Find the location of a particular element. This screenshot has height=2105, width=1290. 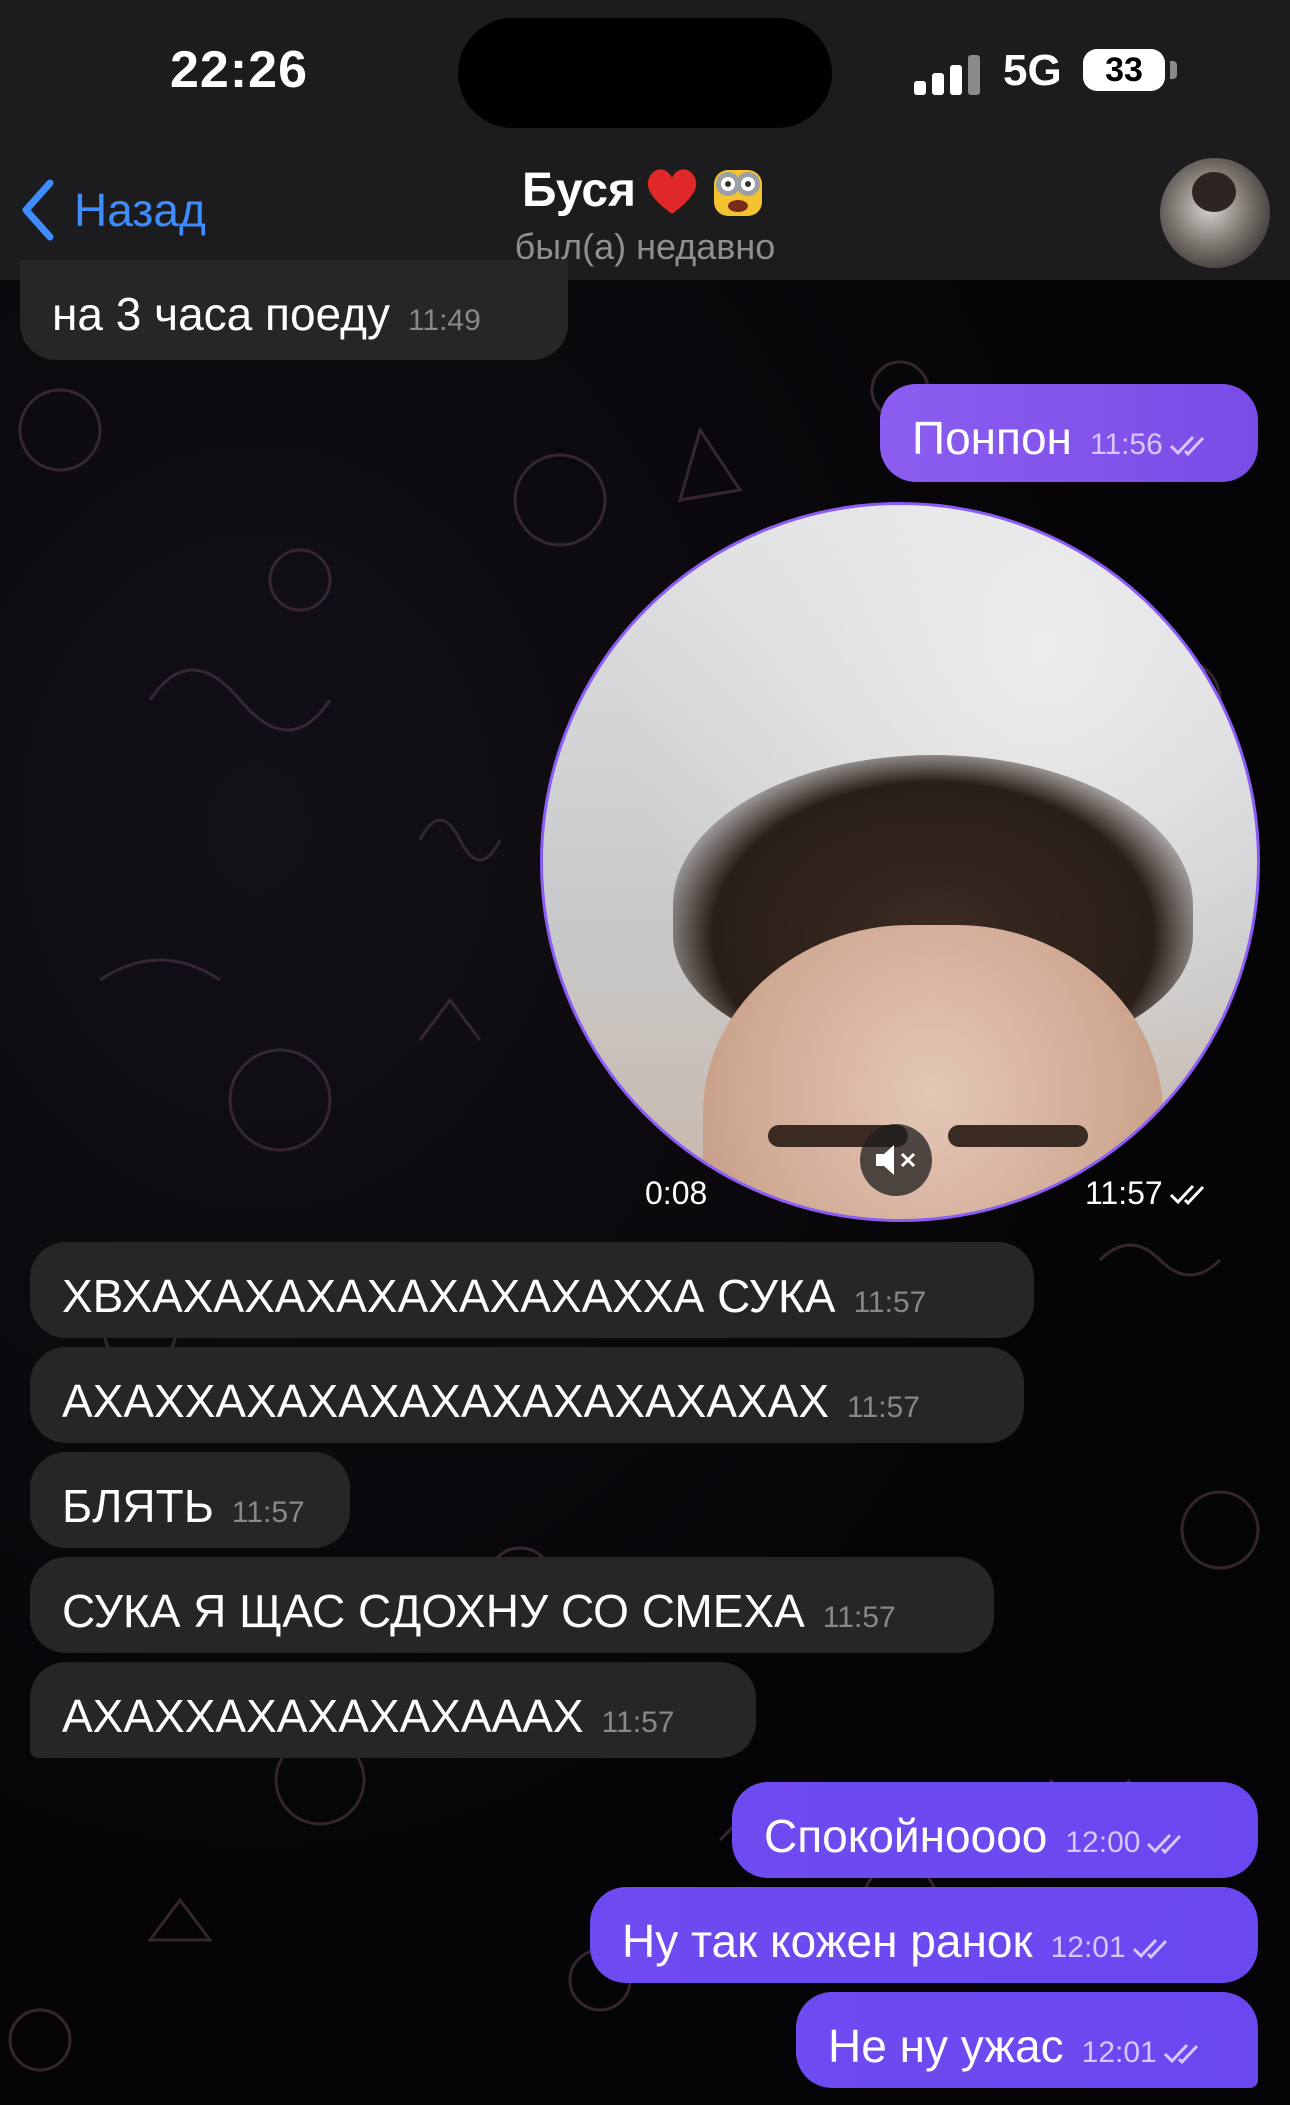

message-bubble-incoming: АХАХХАХАХАХАХАХАХАХАХАХАХ 11:57 is located at coordinates (527, 1395).